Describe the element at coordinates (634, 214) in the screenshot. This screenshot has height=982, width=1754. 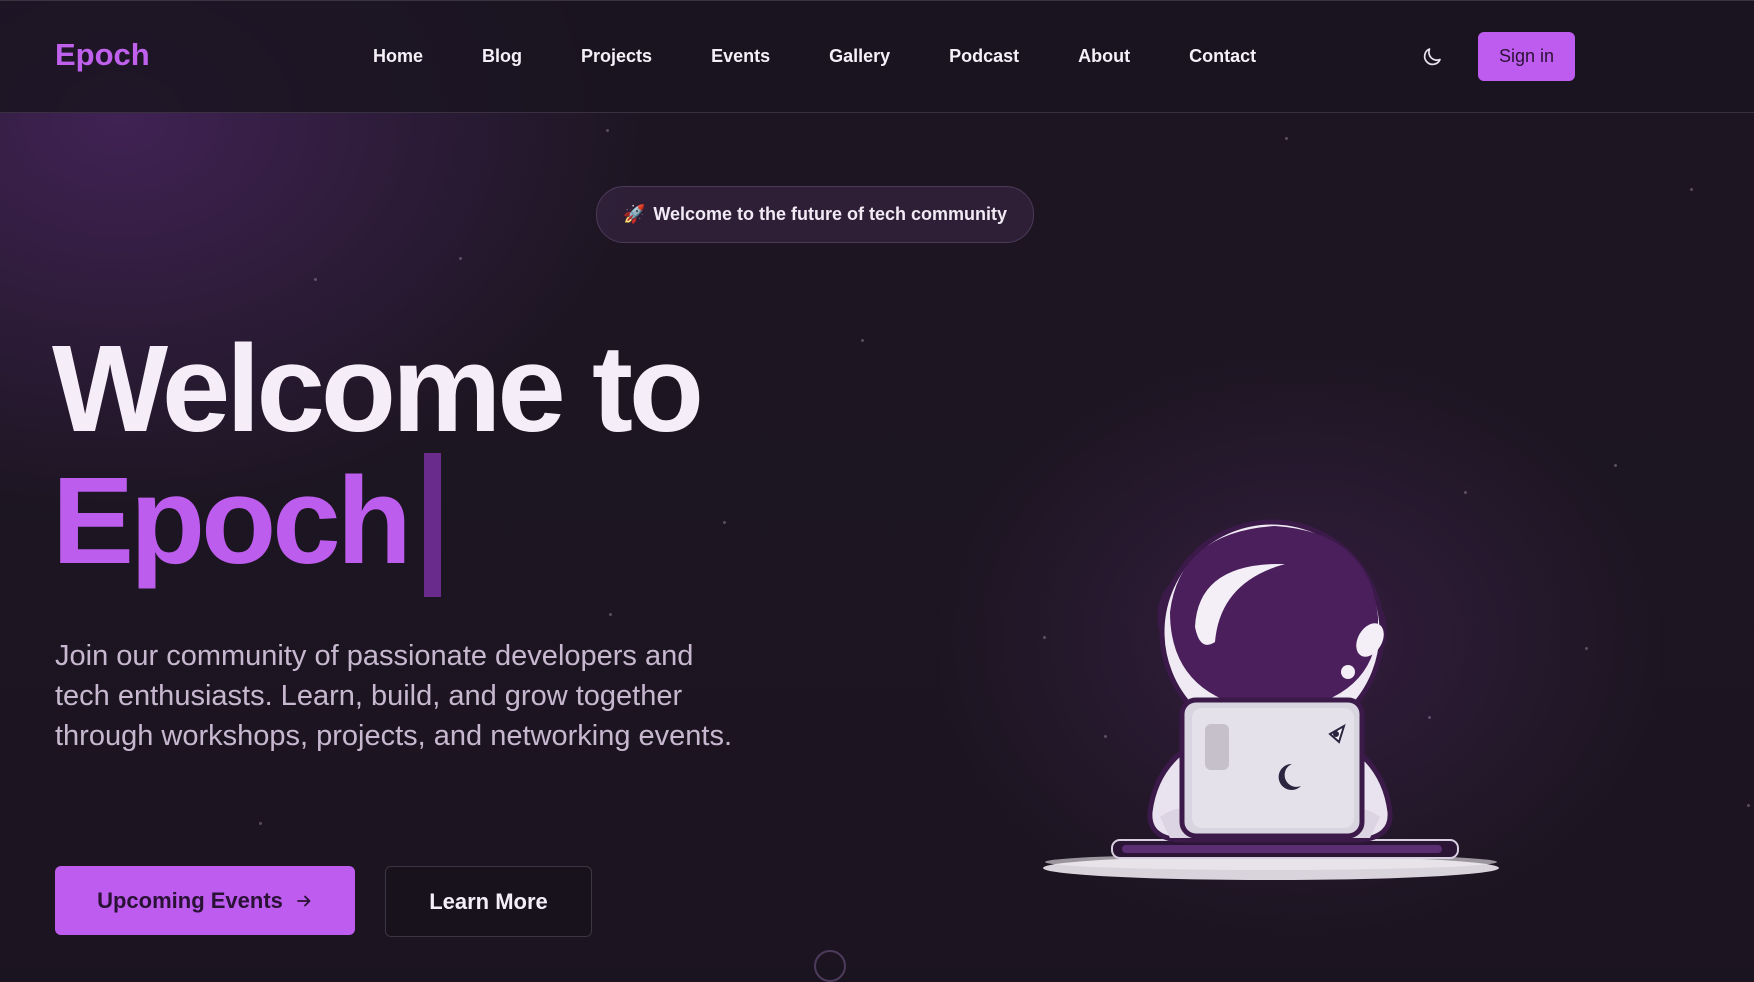
I see `rocket-icon: 🚀` at that location.